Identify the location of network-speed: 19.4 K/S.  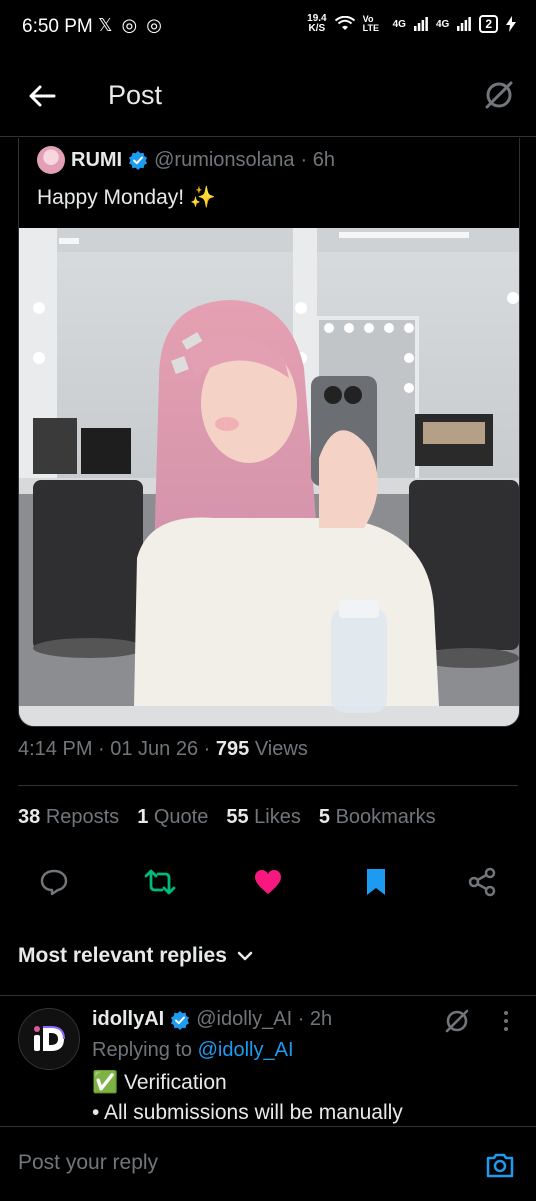
(316, 24).